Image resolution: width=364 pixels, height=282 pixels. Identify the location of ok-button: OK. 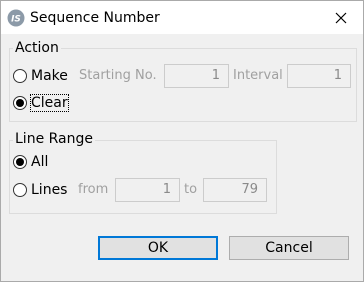
(158, 248).